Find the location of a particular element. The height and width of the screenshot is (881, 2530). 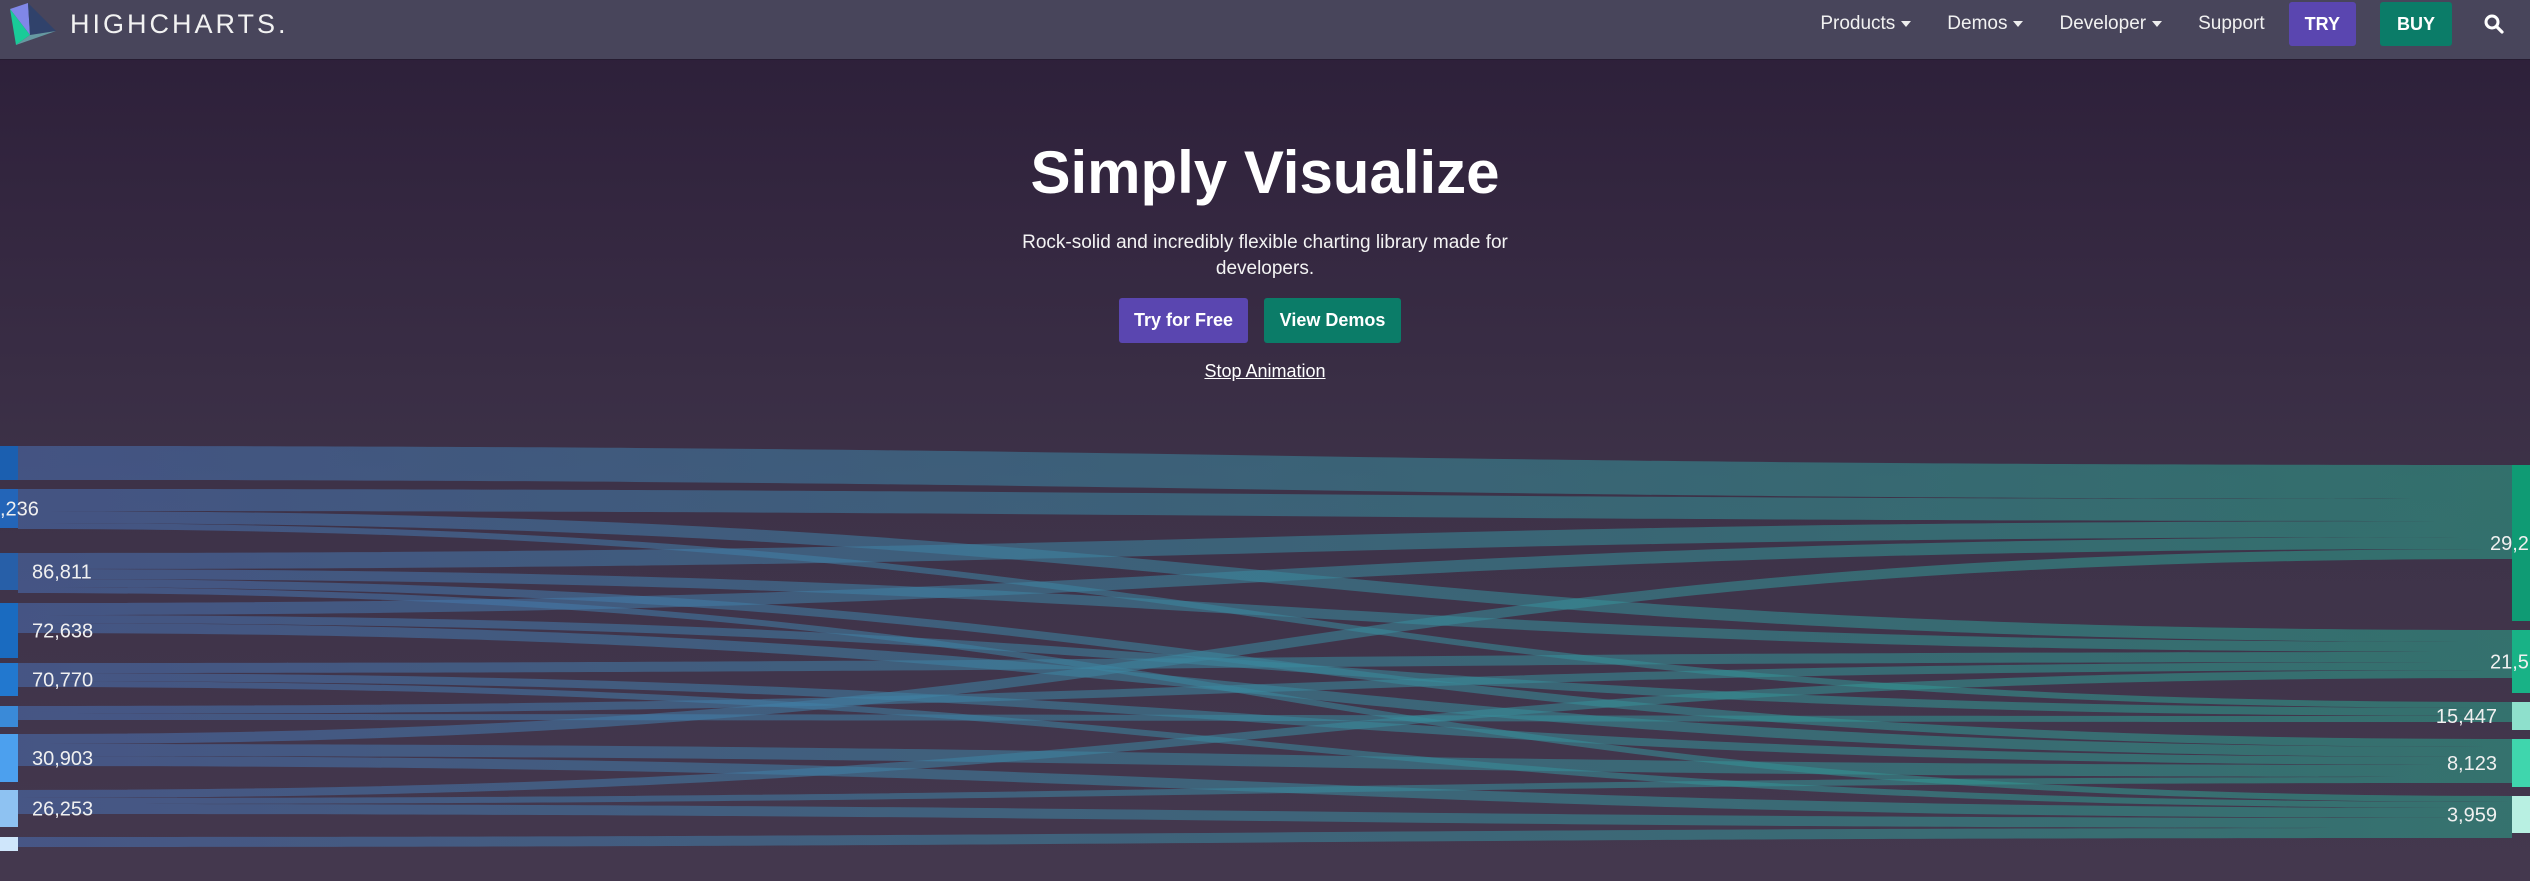

sankey-node-label: 8,123 is located at coordinates (2472, 764).